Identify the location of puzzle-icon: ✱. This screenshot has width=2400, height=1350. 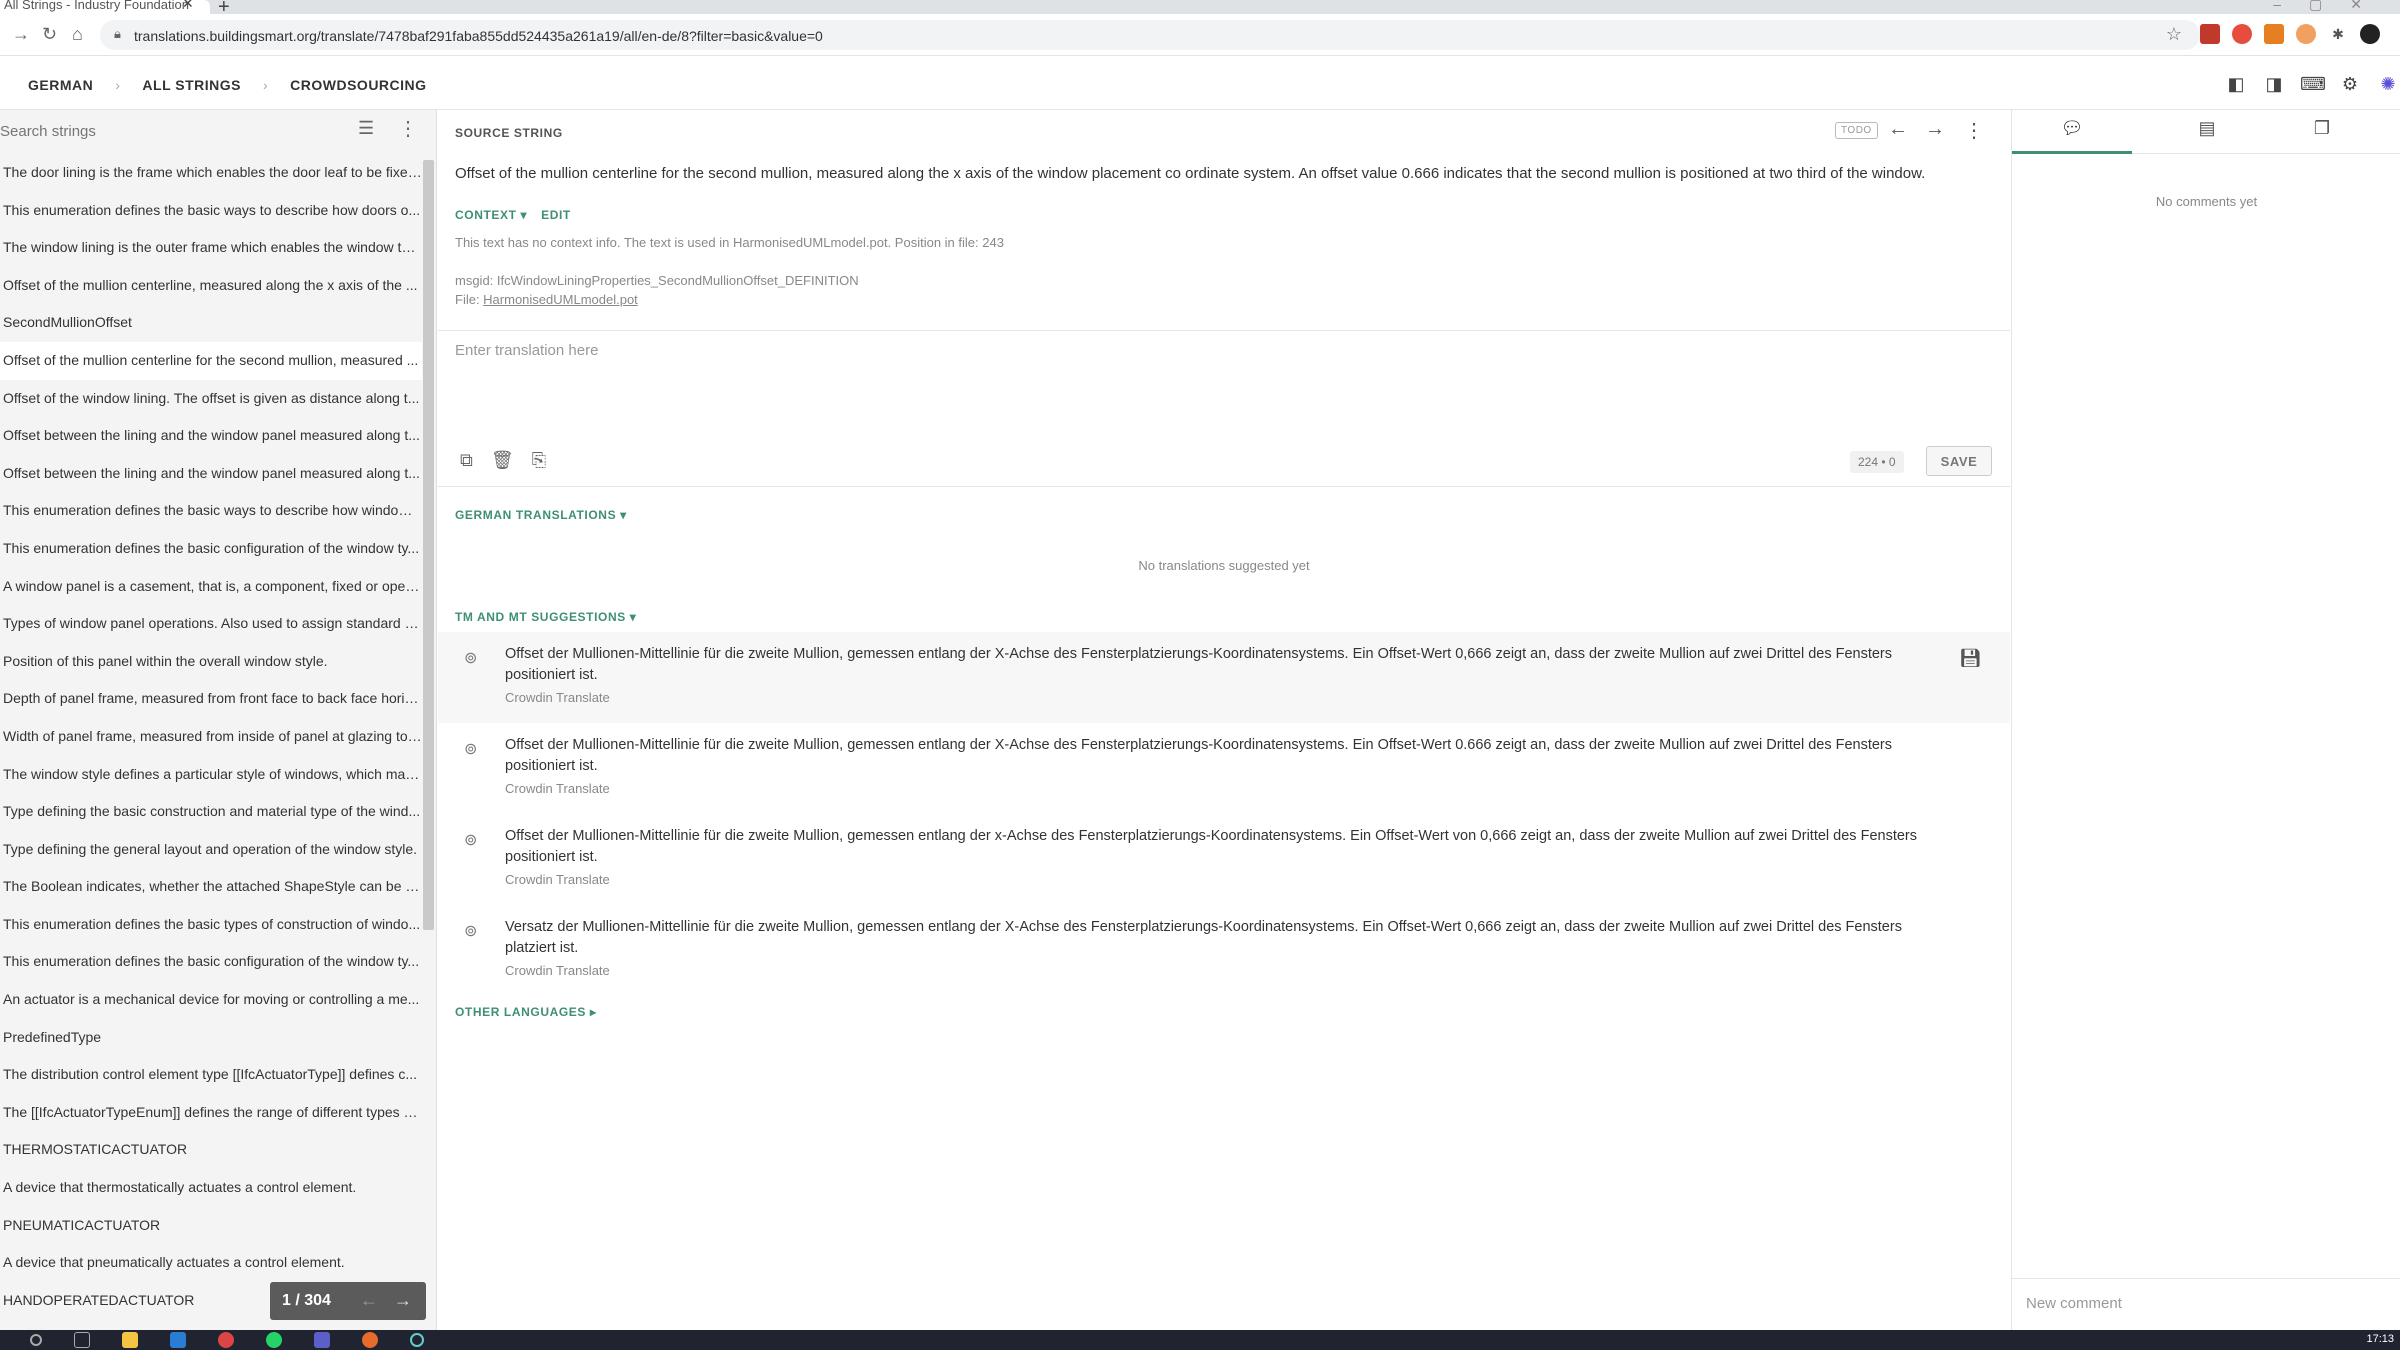
(2338, 34).